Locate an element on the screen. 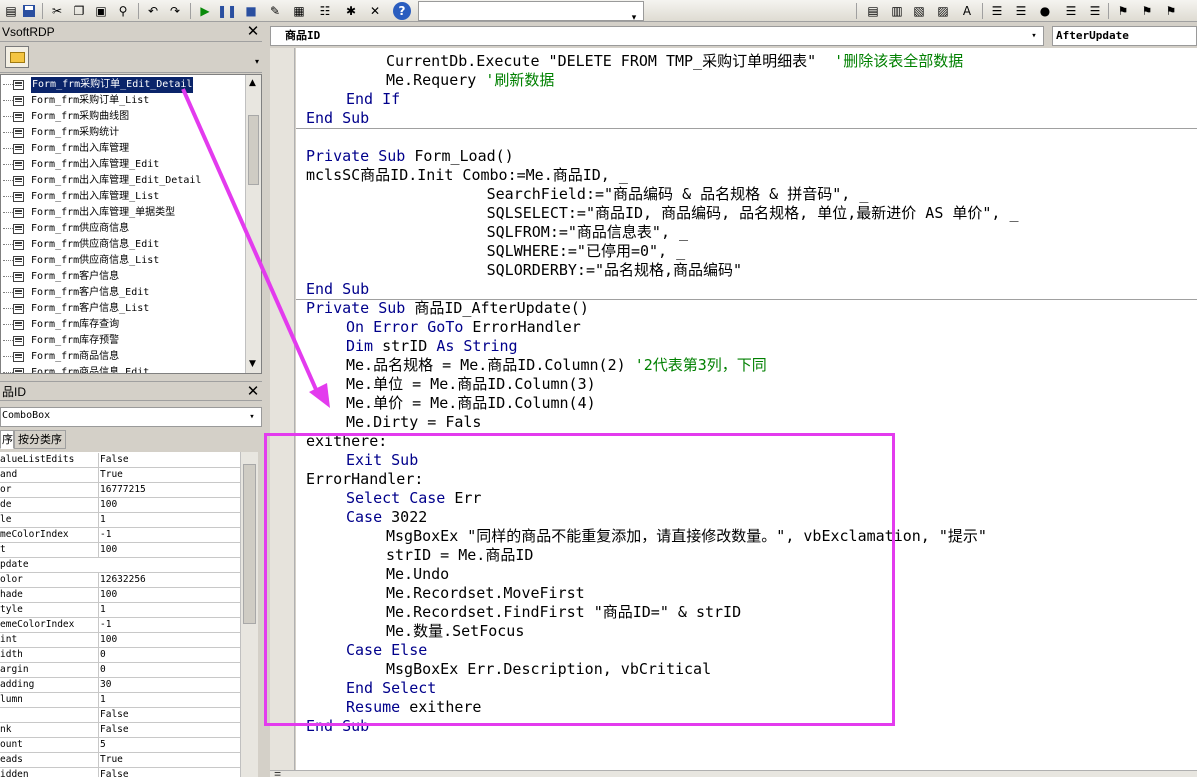 The height and width of the screenshot is (777, 1197). stop-icon: ■ is located at coordinates (251, 11).